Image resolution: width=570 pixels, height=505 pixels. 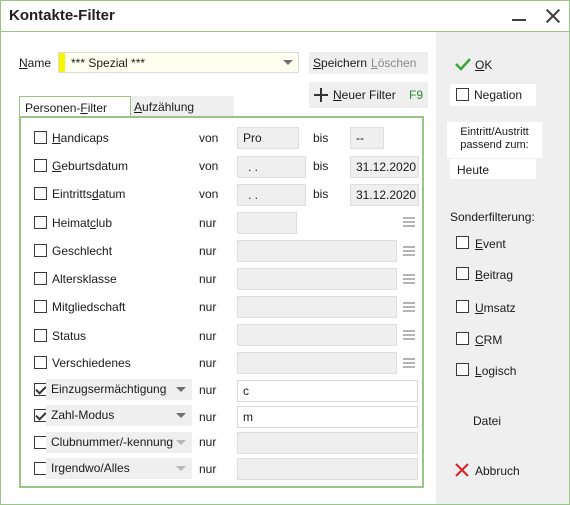 I want to click on irgendwo-op: nur, so click(x=208, y=469).